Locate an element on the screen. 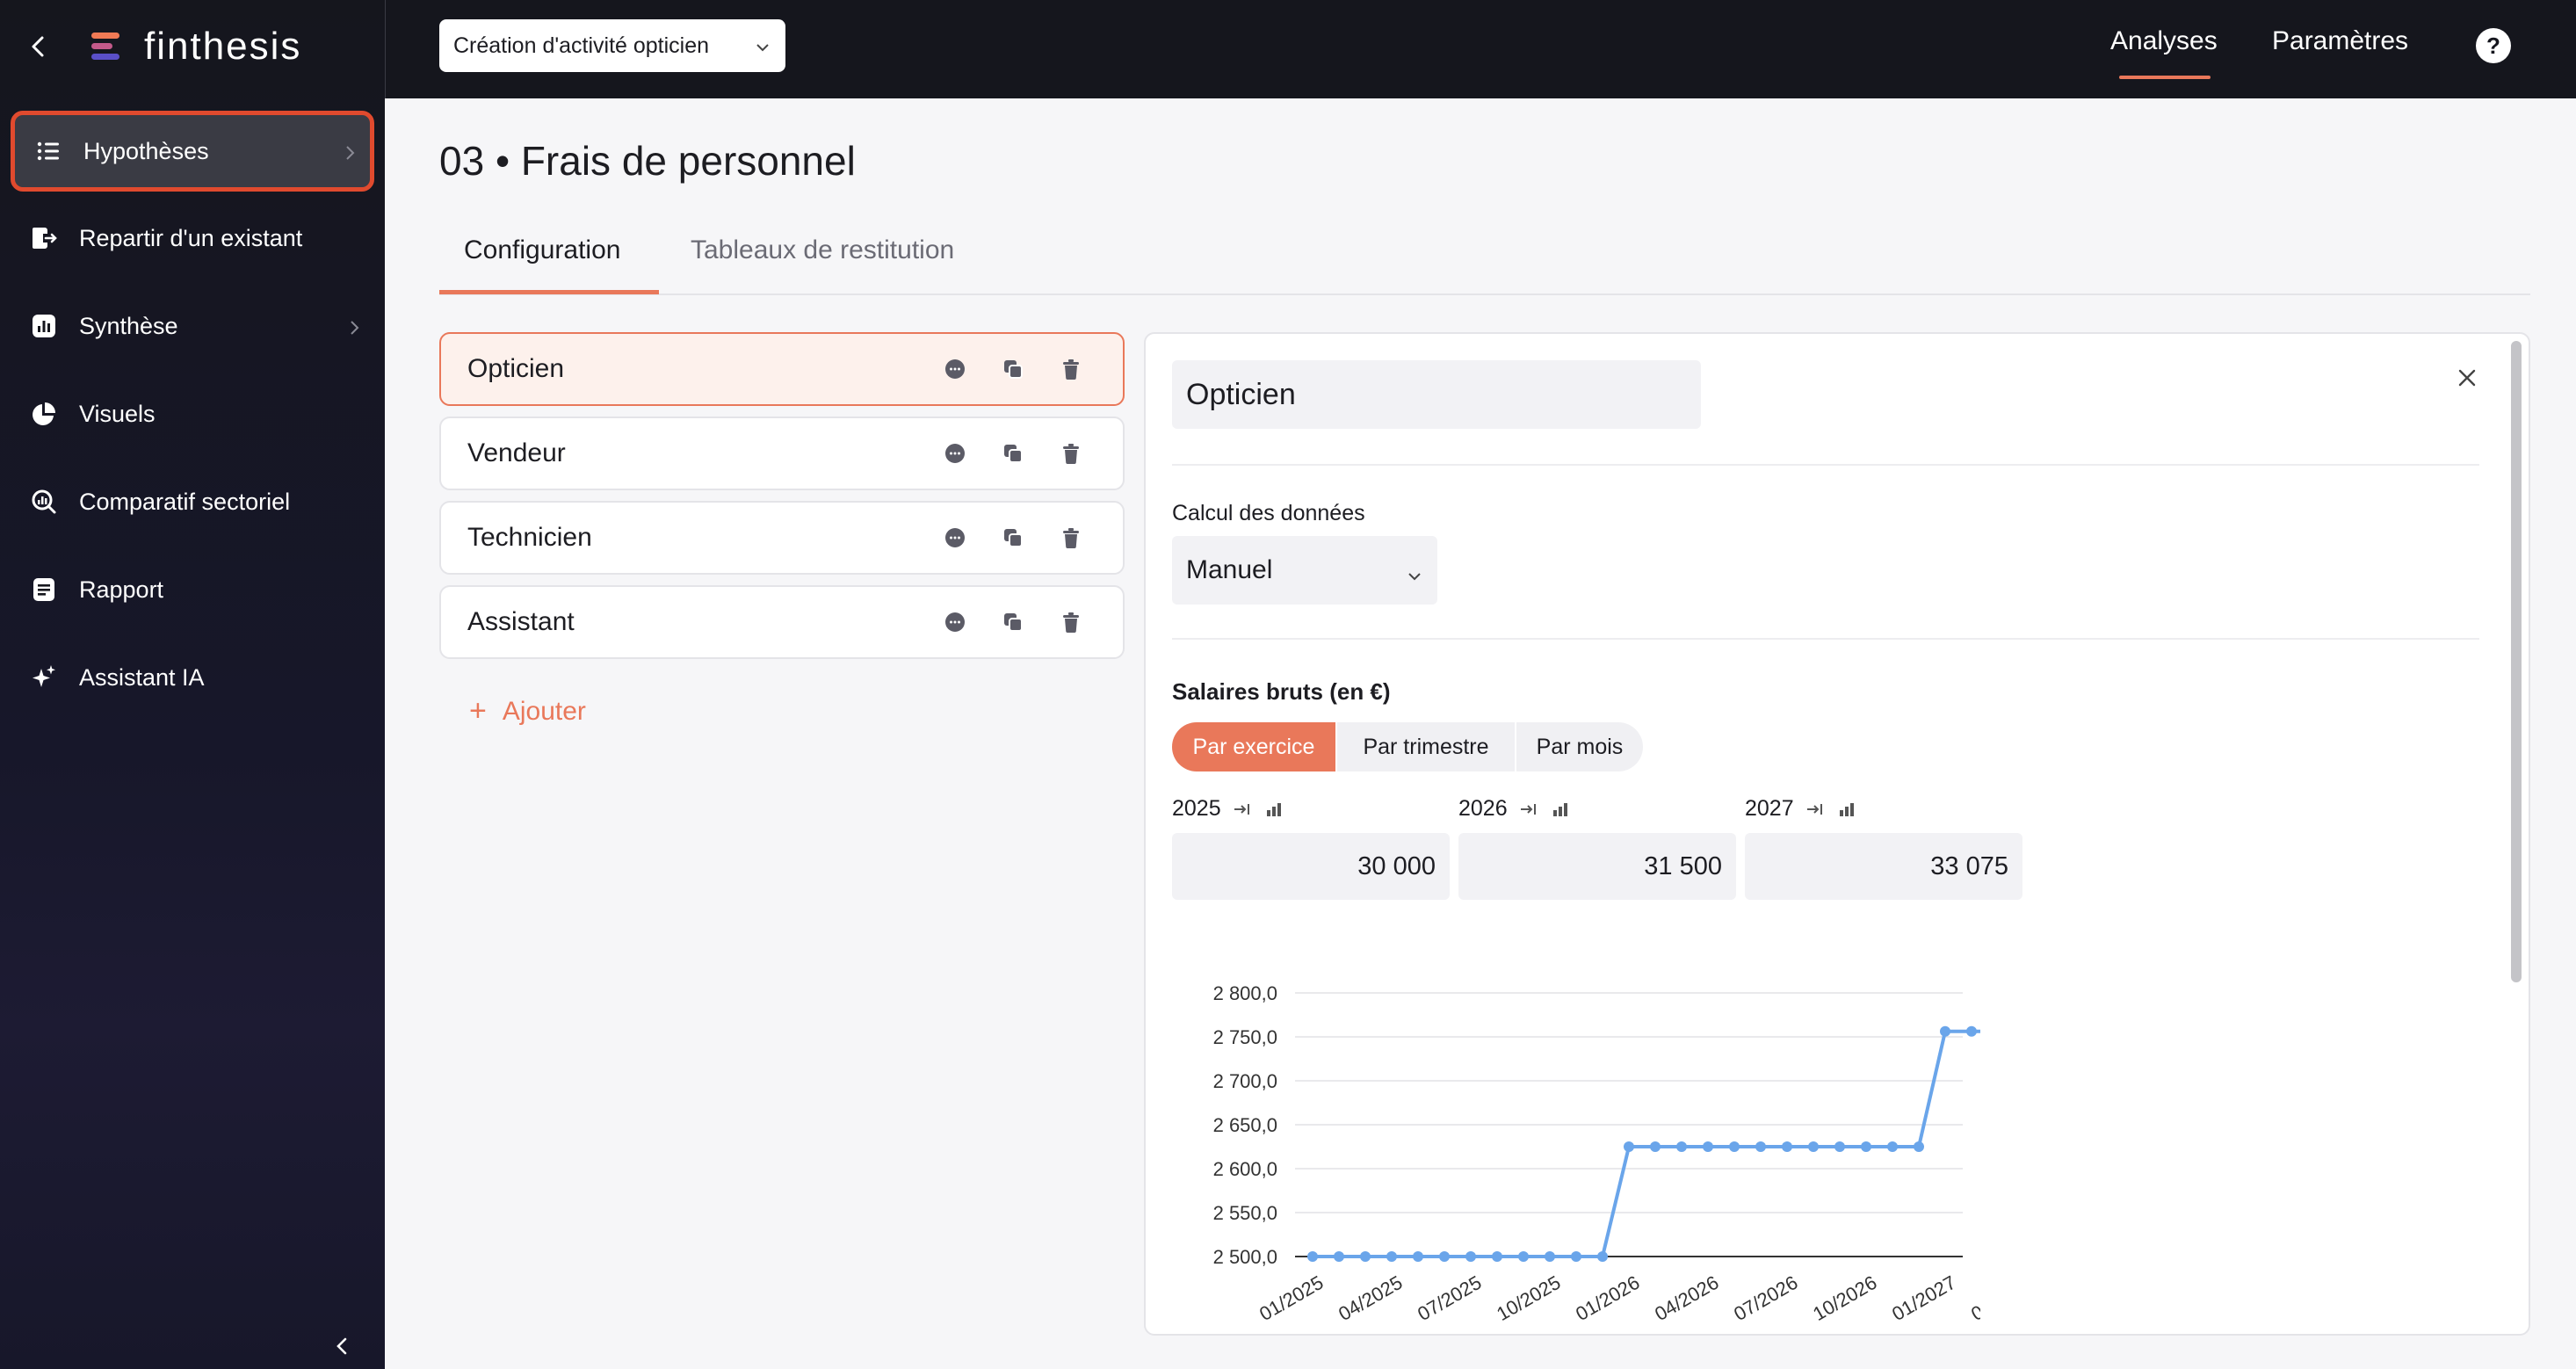 This screenshot has width=2576, height=1369. sidebar-item-label: Visuels is located at coordinates (117, 414).